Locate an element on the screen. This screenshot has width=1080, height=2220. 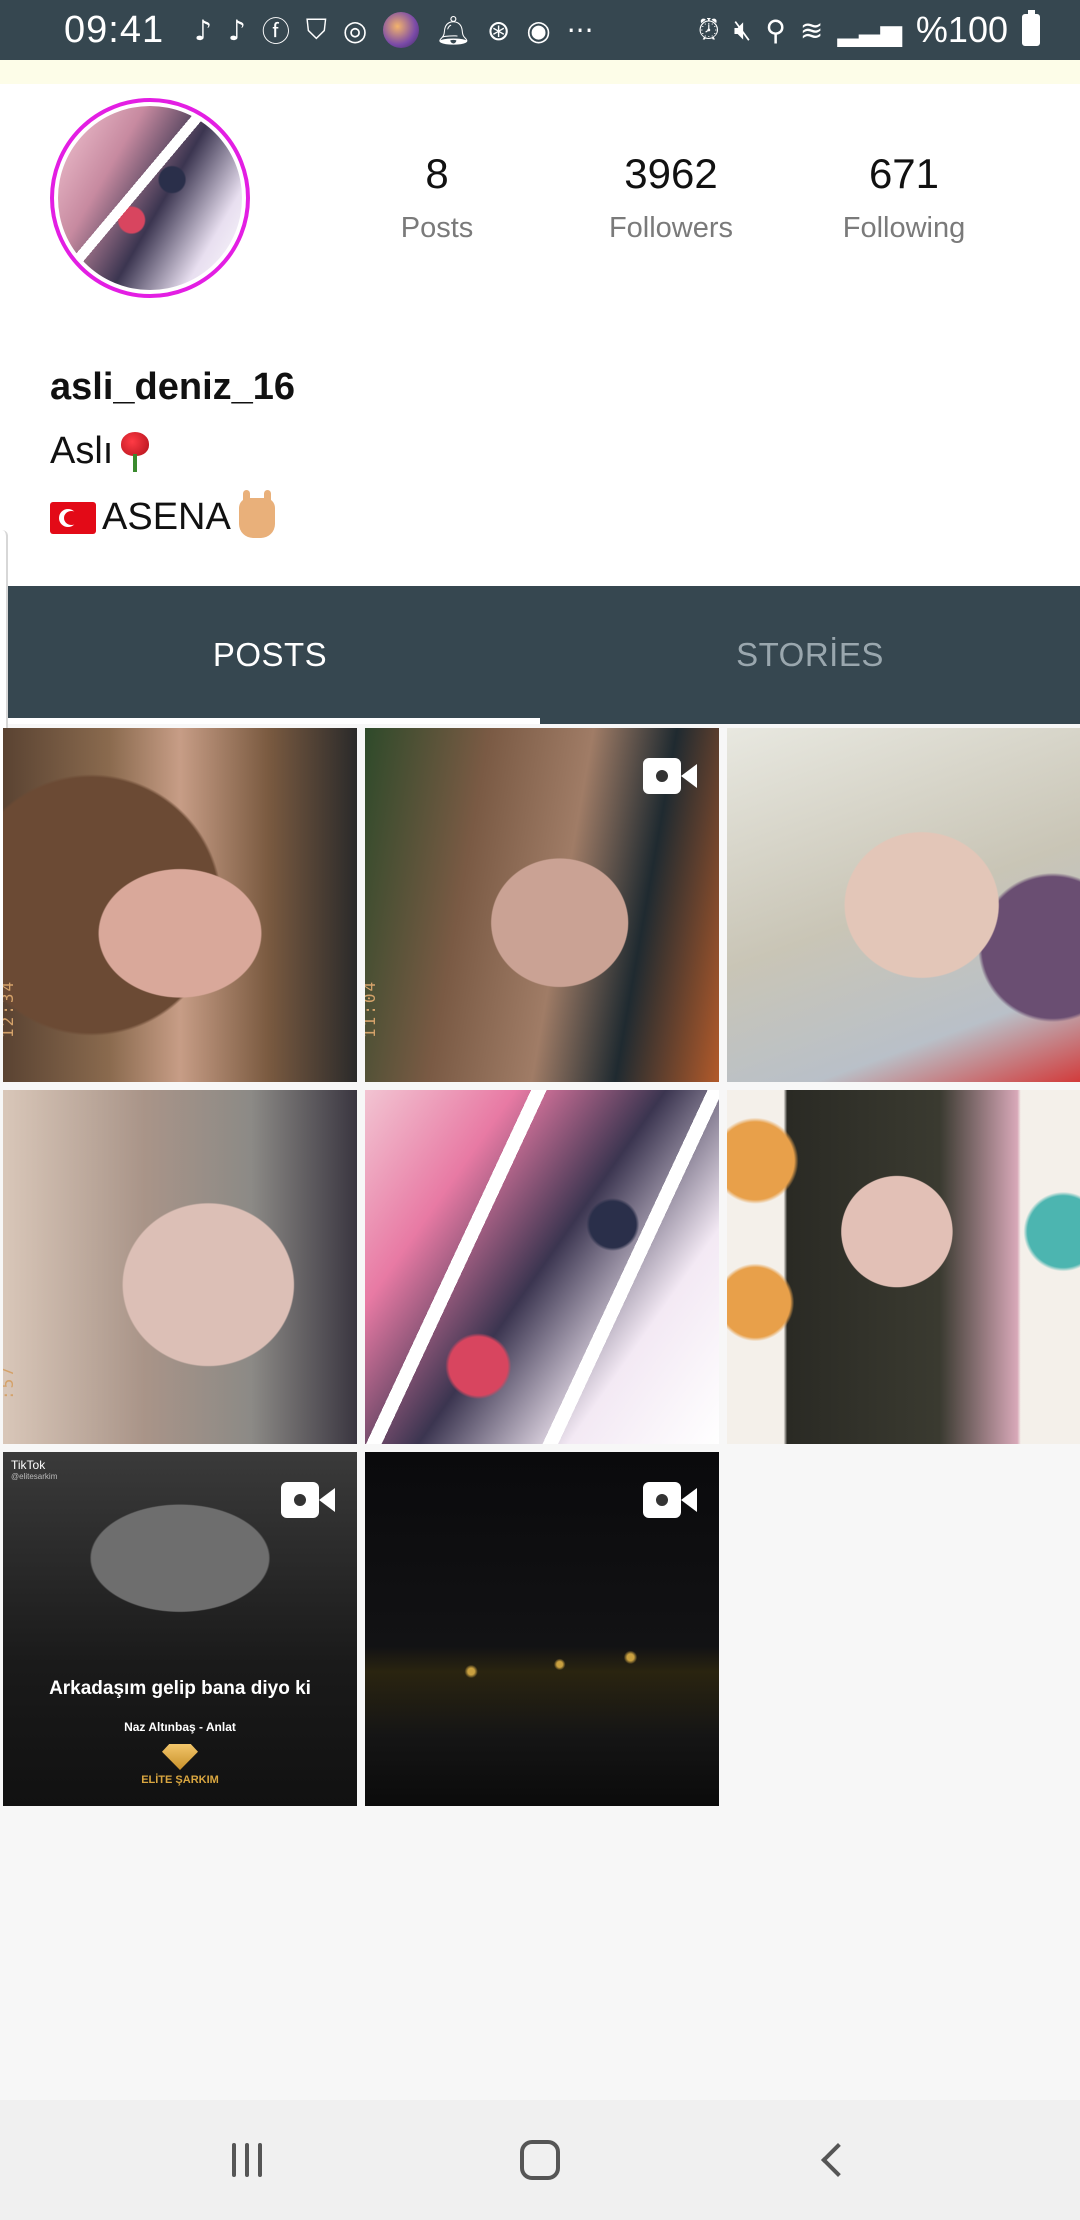
wifi-icon: ≋ is located at coordinates (811, 30).